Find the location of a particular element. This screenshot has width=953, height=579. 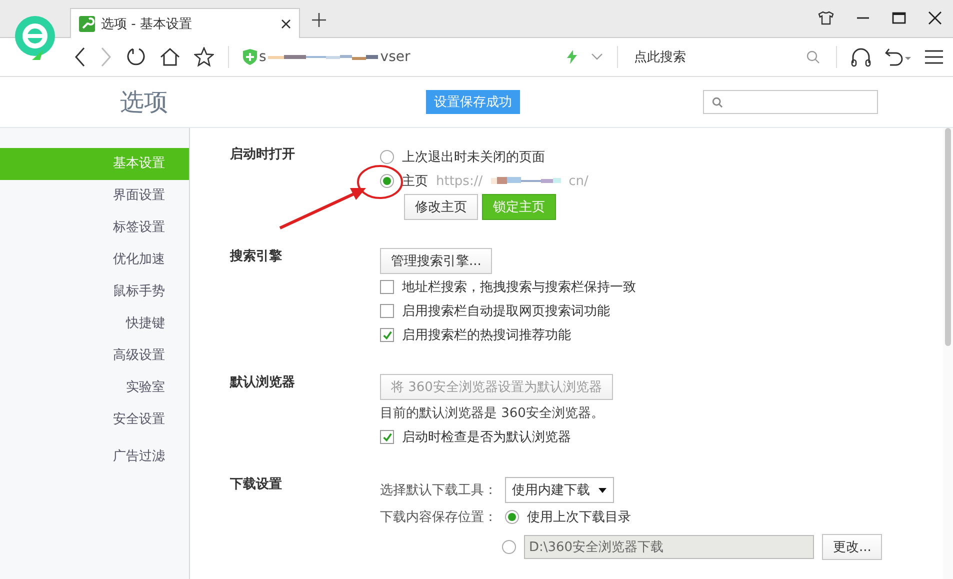

sidebar-item: 快捷键 is located at coordinates (94, 324).